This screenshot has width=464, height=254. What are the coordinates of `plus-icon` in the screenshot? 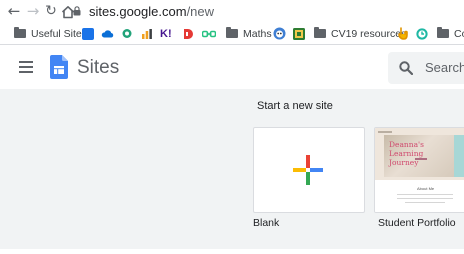 It's located at (308, 170).